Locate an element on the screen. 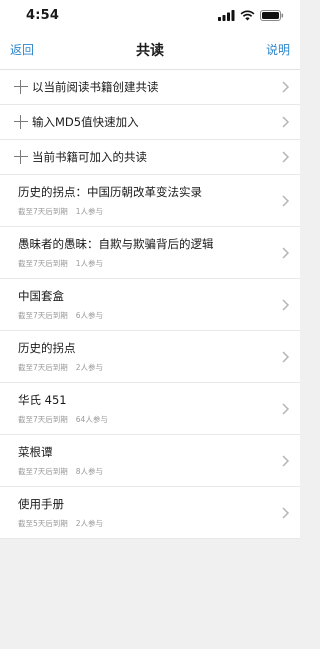 The height and width of the screenshot is (649, 320). join-by-md5-row: 输入MD5值快速加入 is located at coordinates (150, 122).